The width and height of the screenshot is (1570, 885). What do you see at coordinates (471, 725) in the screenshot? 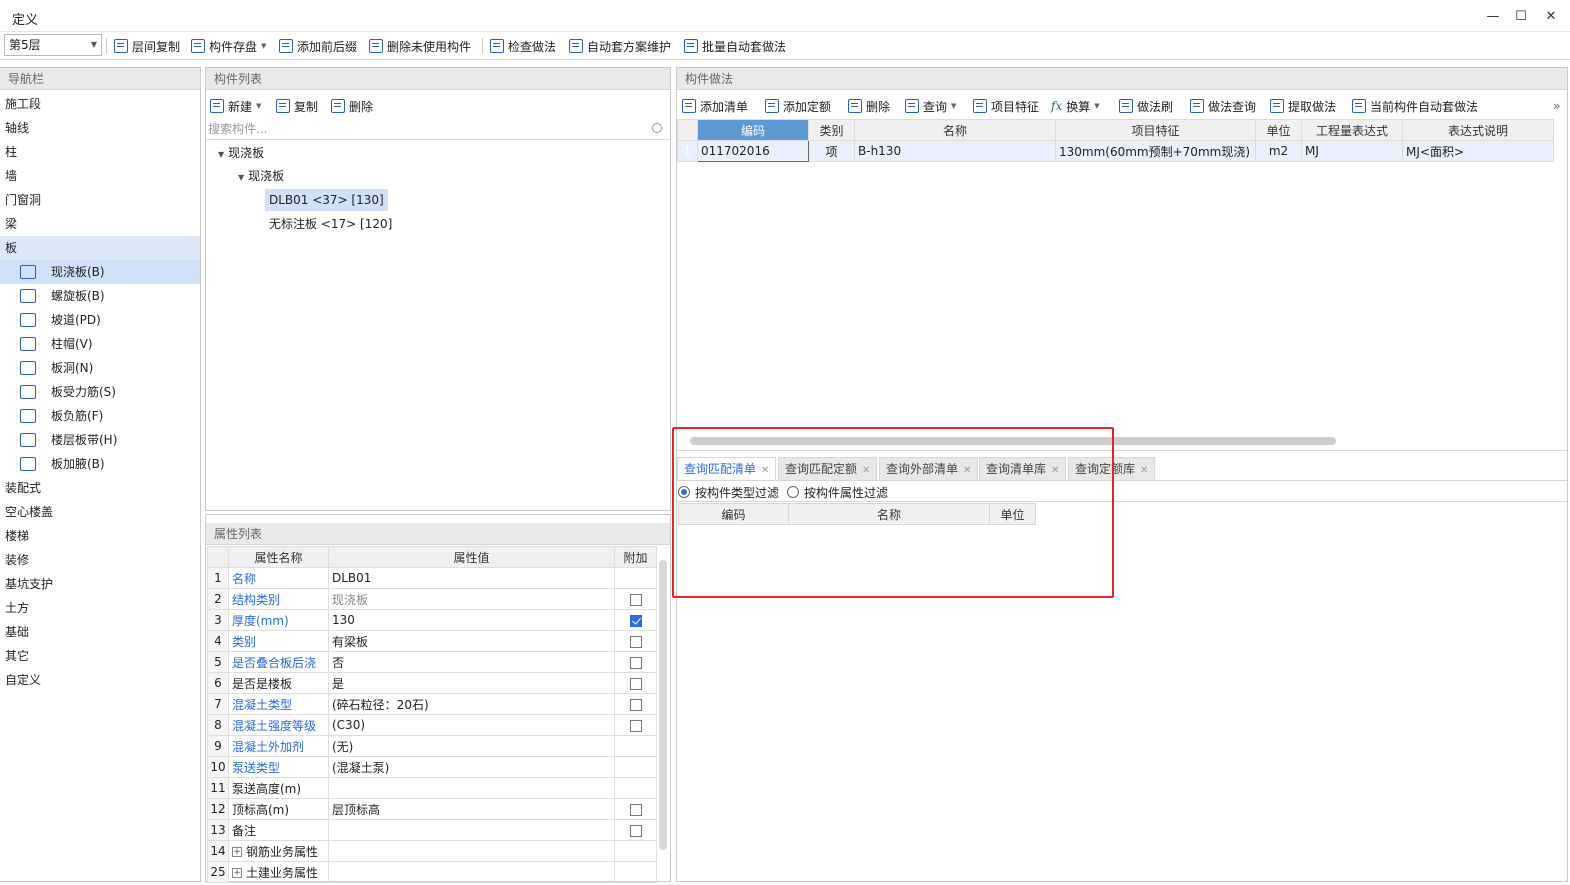
I see `property-value: (C30)` at bounding box center [471, 725].